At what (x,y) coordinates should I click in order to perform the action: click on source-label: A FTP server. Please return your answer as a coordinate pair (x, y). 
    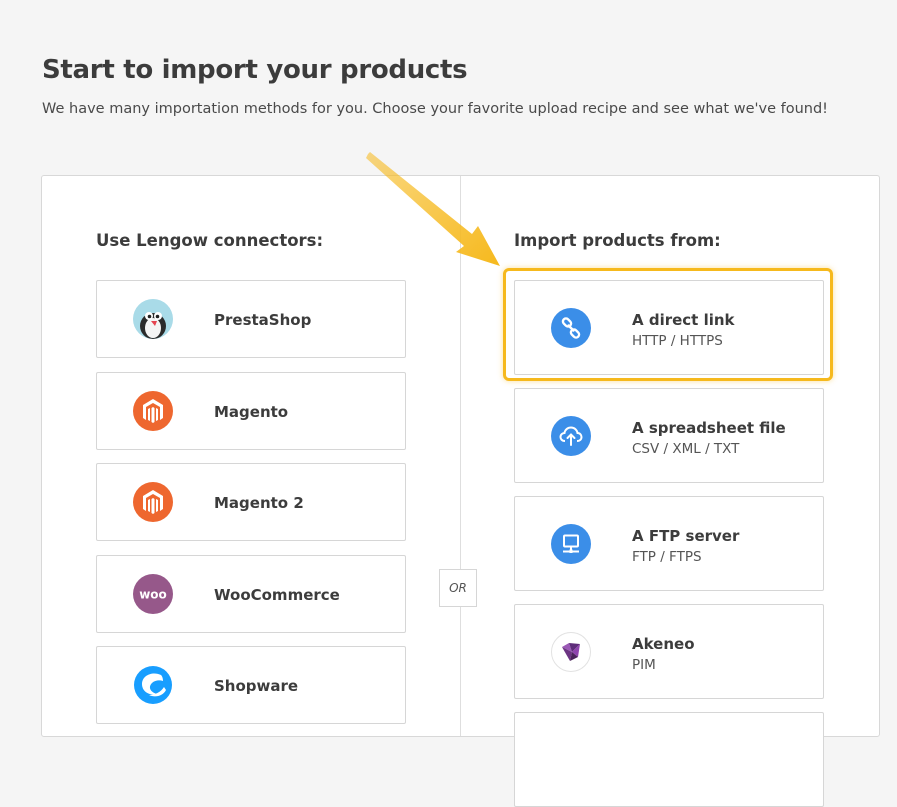
    Looking at the image, I should click on (686, 536).